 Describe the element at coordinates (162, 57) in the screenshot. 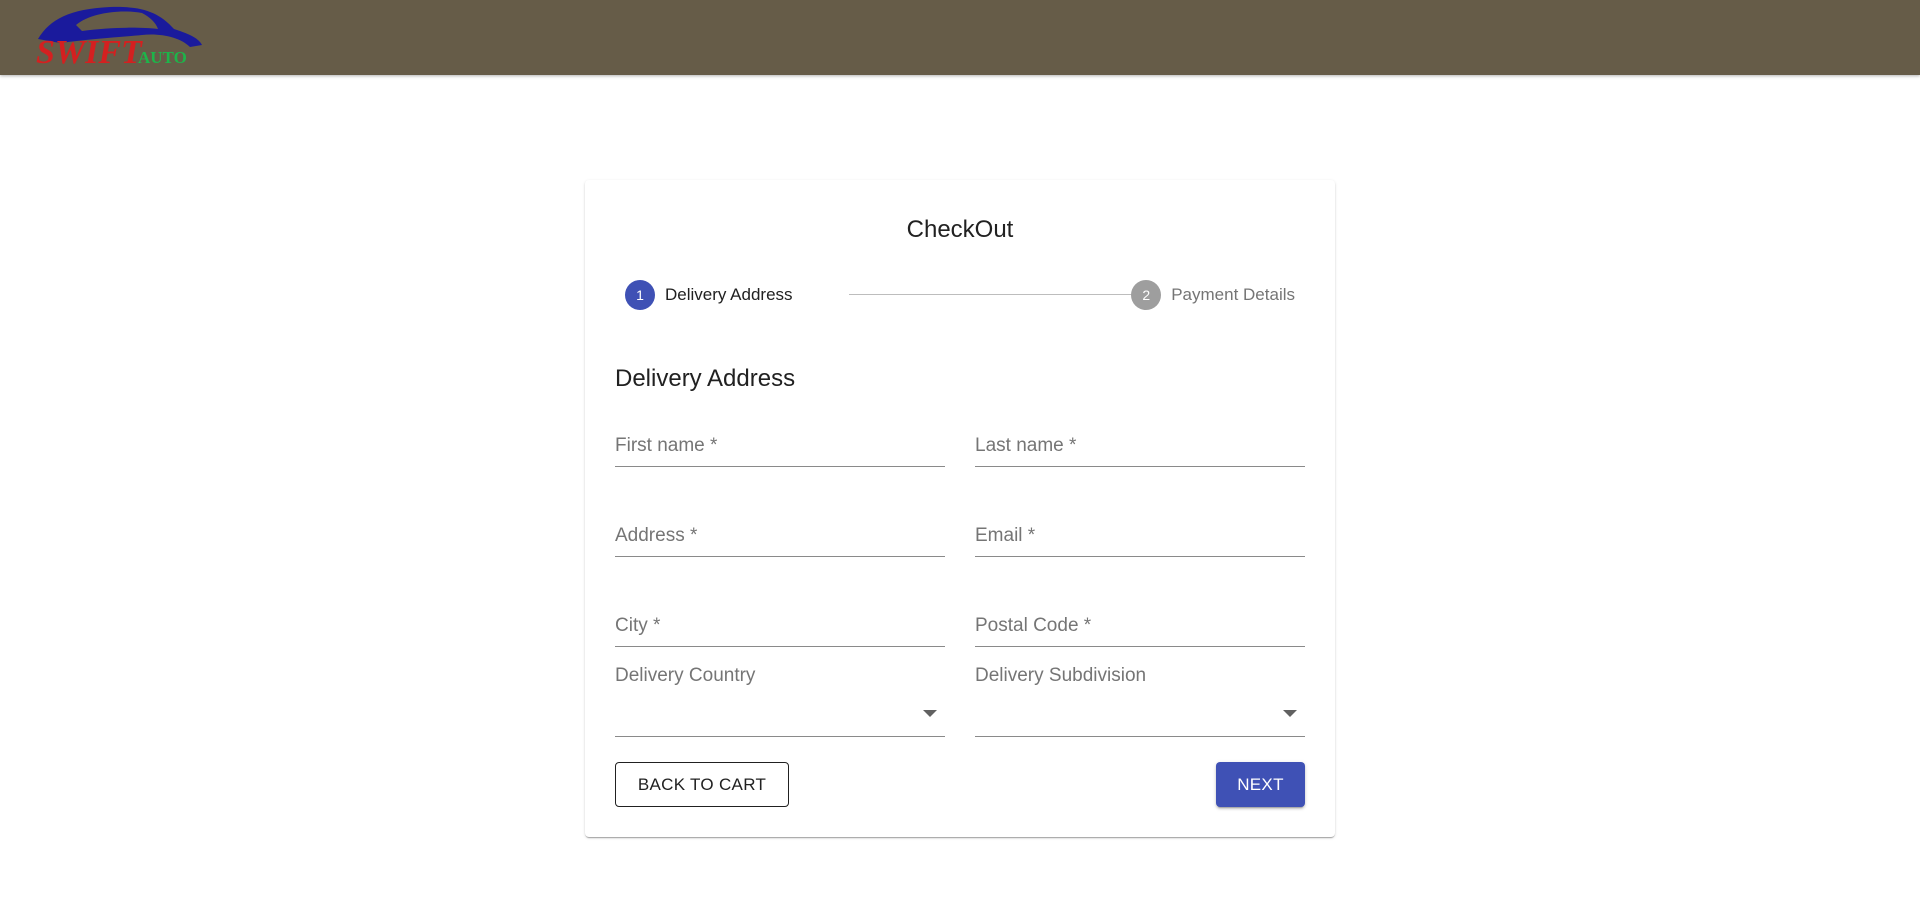

I see `svg-text: AUTO` at that location.